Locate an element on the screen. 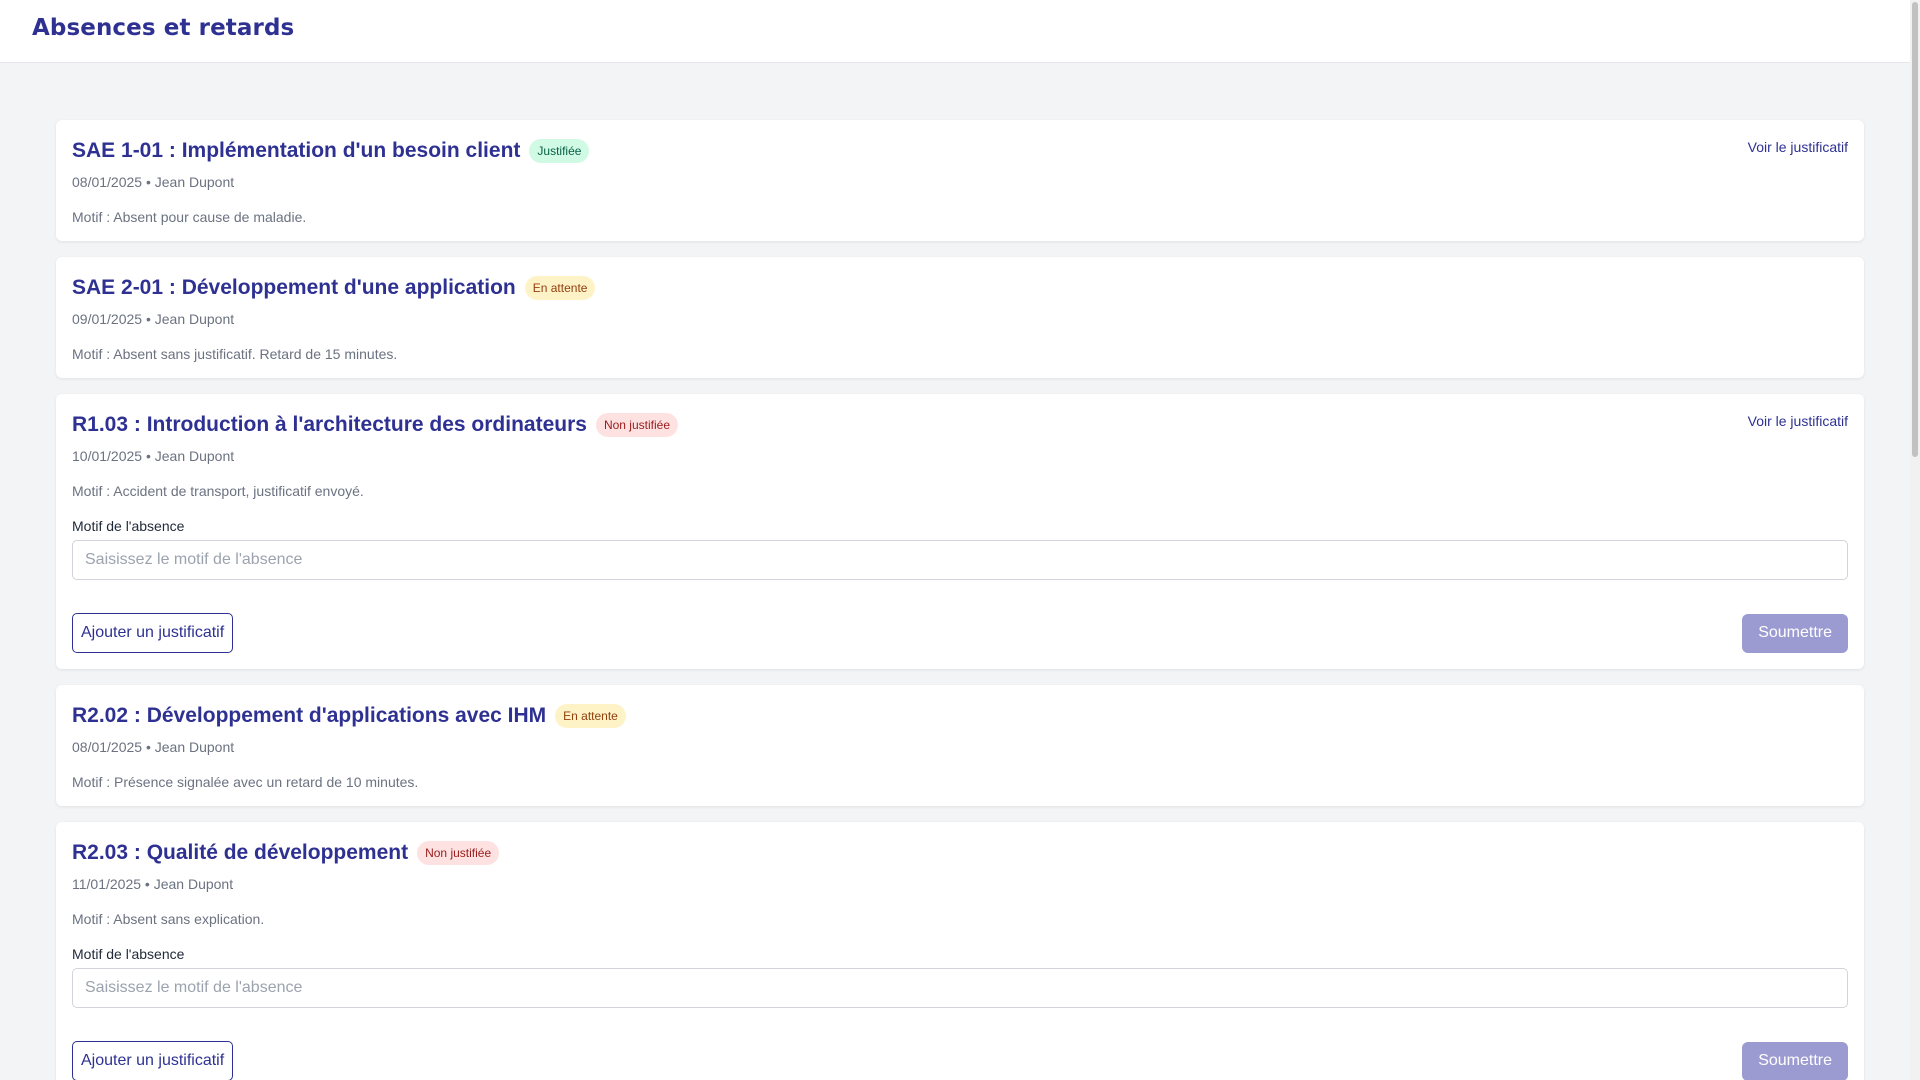  vertical-scrollbar is located at coordinates (1915, 540).